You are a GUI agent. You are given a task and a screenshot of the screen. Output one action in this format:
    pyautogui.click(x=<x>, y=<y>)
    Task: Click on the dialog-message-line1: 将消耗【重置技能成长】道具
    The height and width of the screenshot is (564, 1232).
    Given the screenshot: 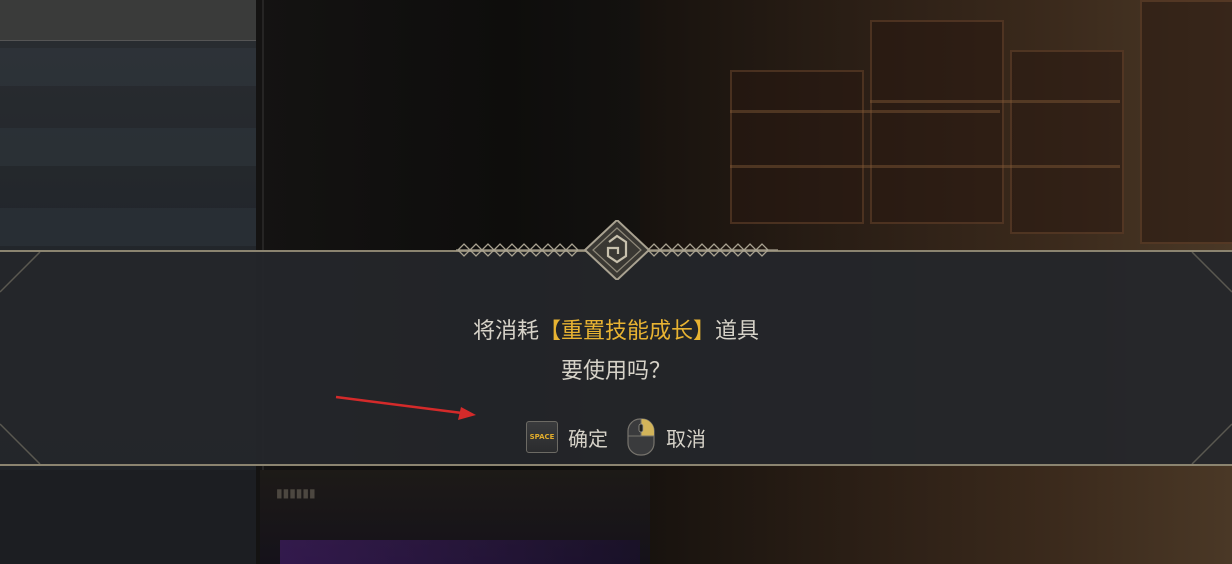 What is the action you would take?
    pyautogui.click(x=616, y=332)
    